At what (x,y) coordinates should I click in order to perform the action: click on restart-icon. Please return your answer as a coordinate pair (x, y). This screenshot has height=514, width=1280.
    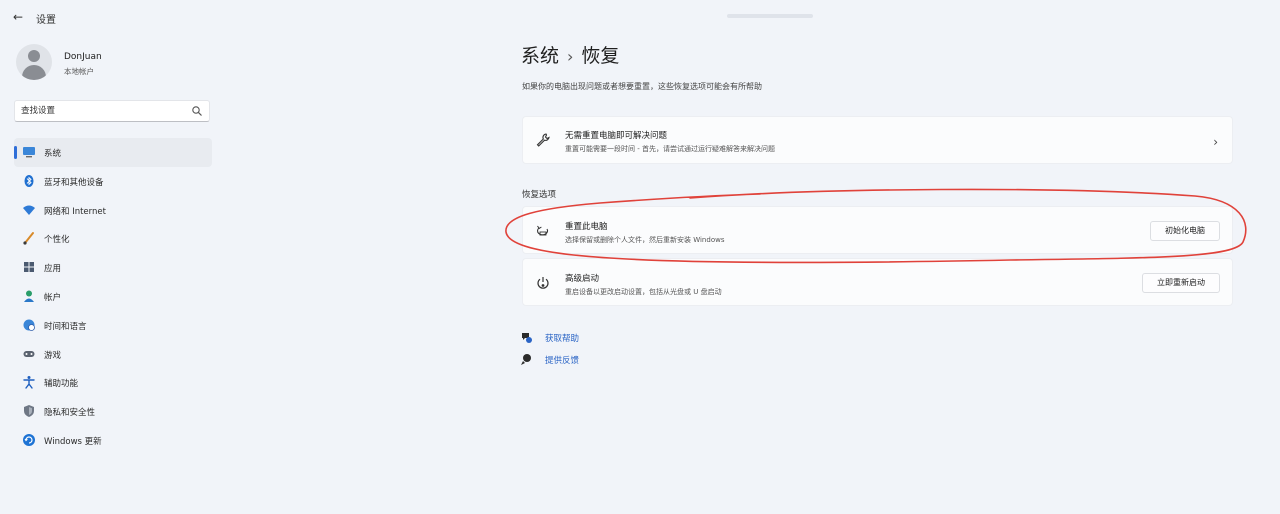
    Looking at the image, I should click on (543, 283).